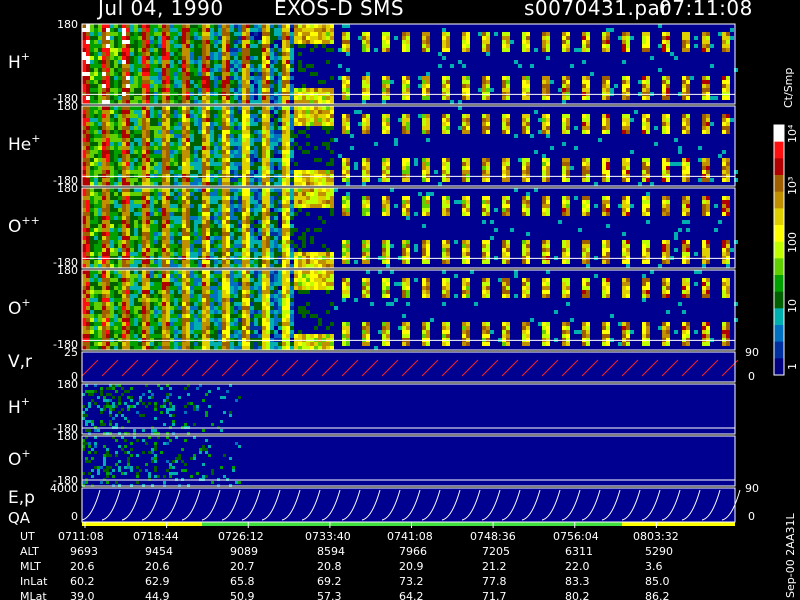  Describe the element at coordinates (752, 488) in the screenshot. I see `right-tick-top-ep: 90` at that location.